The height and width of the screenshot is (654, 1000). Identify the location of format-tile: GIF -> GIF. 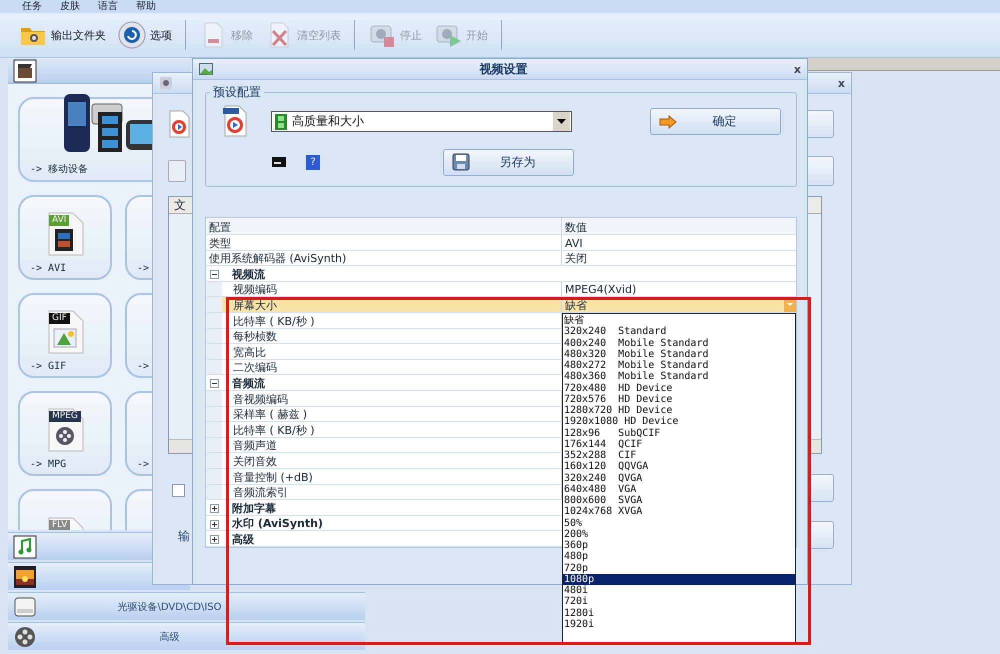
(65, 335).